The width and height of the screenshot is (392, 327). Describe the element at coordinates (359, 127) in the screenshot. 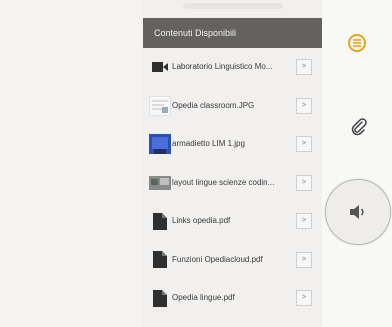

I see `paperclip-icon` at that location.